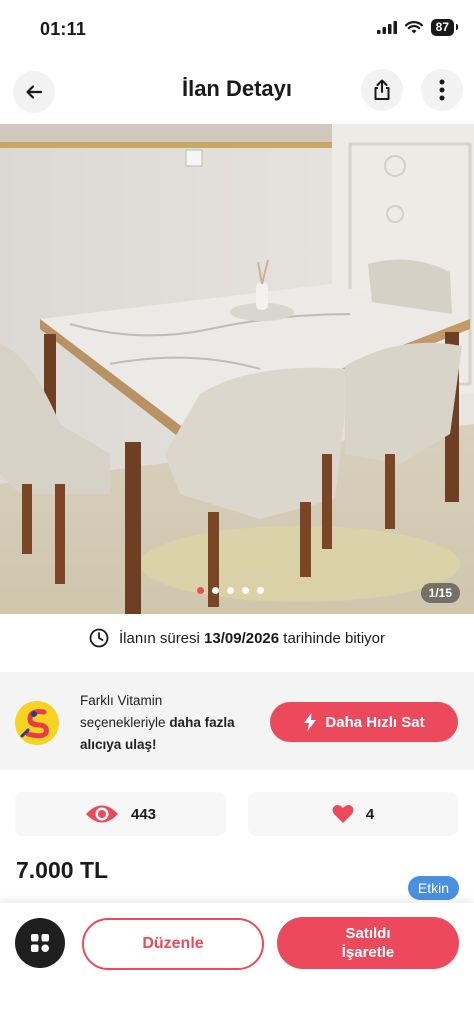 This screenshot has width=474, height=1024. I want to click on promo-line3-bold: alıcıya ulaş!, so click(118, 744).